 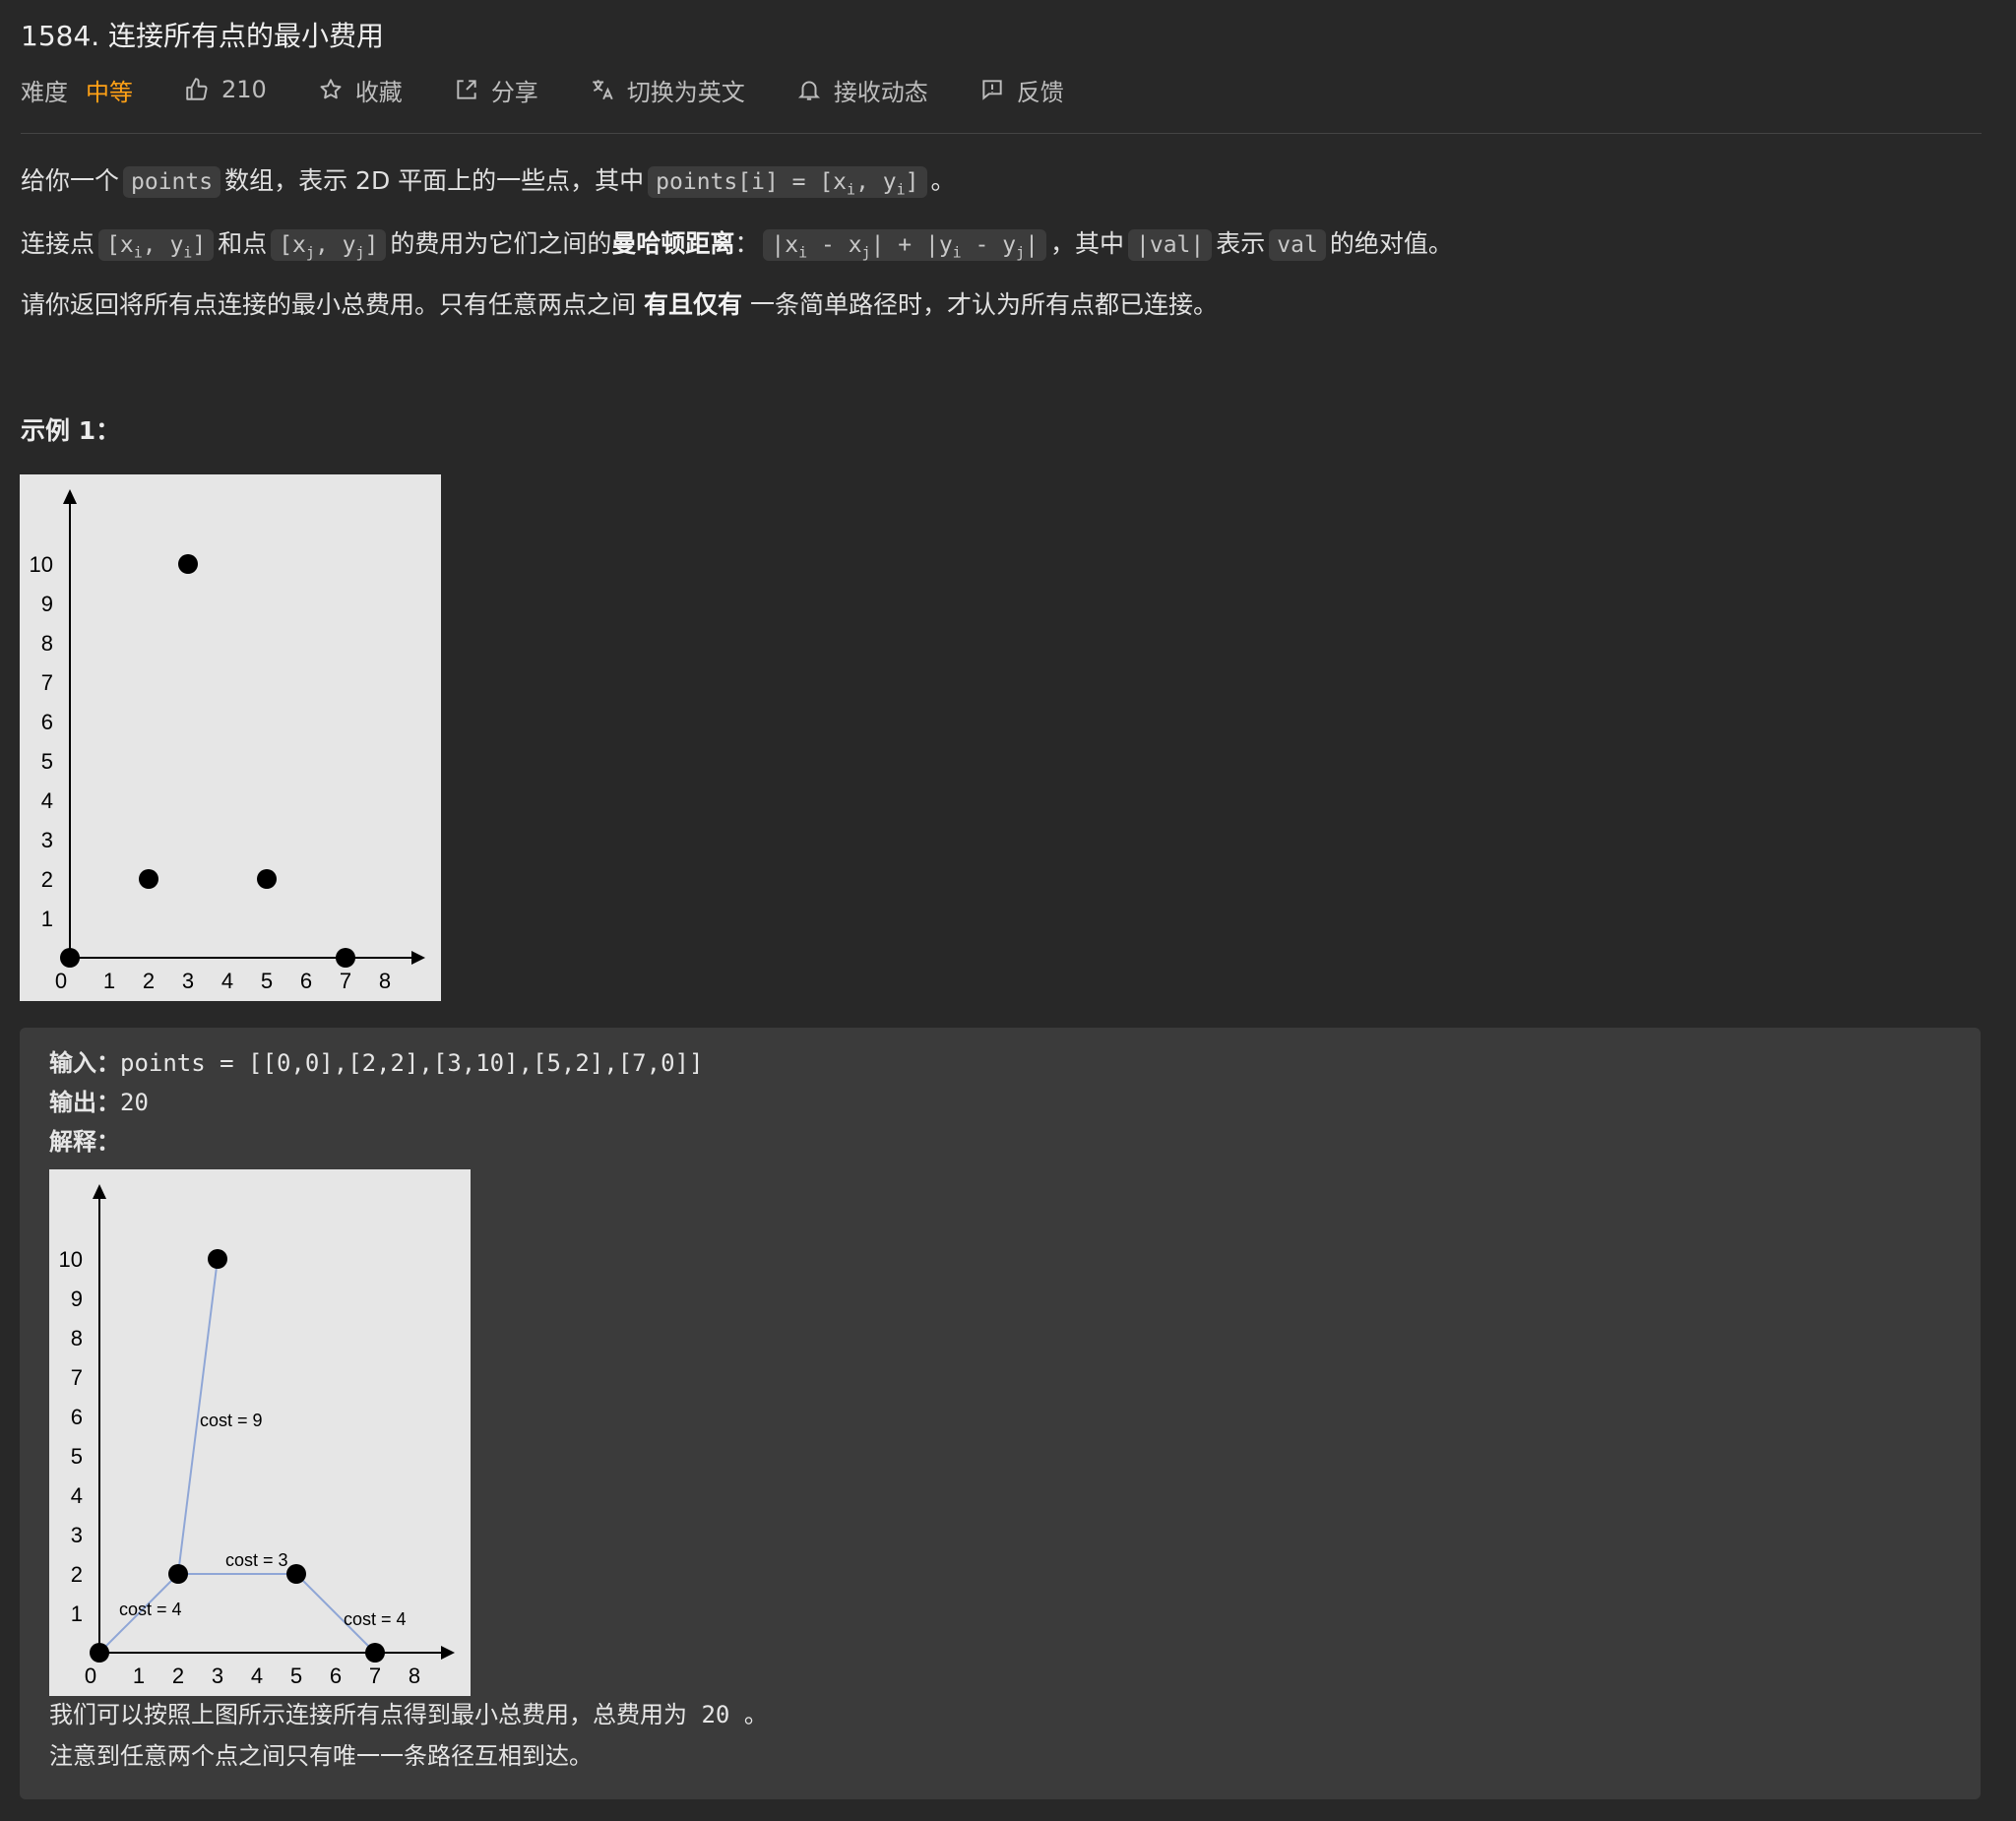 I want to click on code-point-j: [xj, yj], so click(x=329, y=246).